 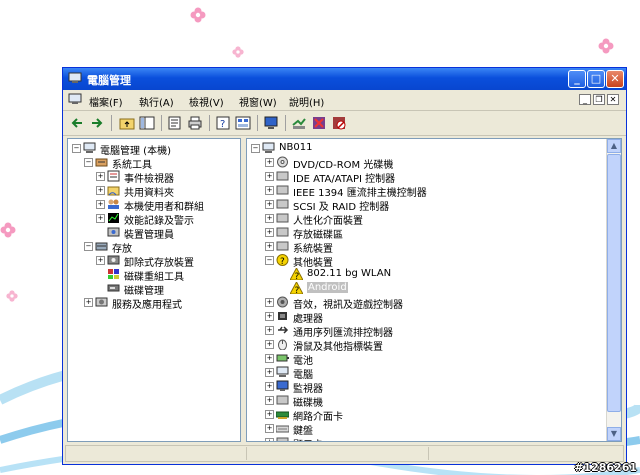 What do you see at coordinates (109, 80) in the screenshot?
I see `window-title: 電腦管理` at bounding box center [109, 80].